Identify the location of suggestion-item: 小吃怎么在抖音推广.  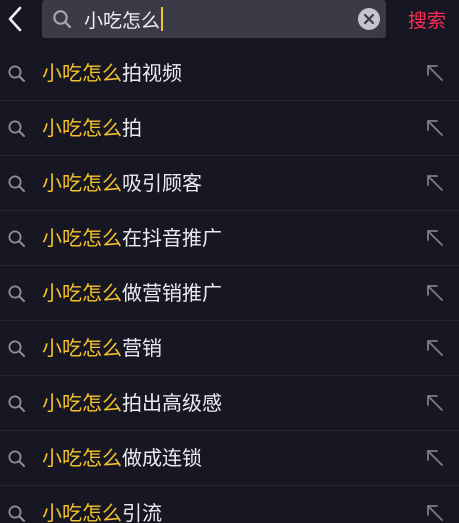
(229, 238).